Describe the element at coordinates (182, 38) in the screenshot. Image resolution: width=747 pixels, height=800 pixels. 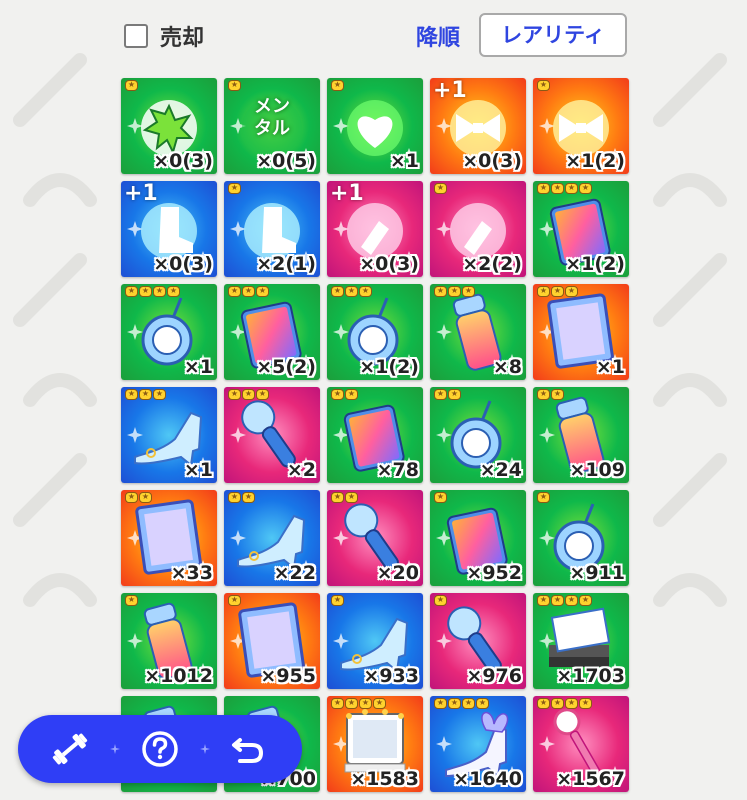
I see `sell-label: 売却` at that location.